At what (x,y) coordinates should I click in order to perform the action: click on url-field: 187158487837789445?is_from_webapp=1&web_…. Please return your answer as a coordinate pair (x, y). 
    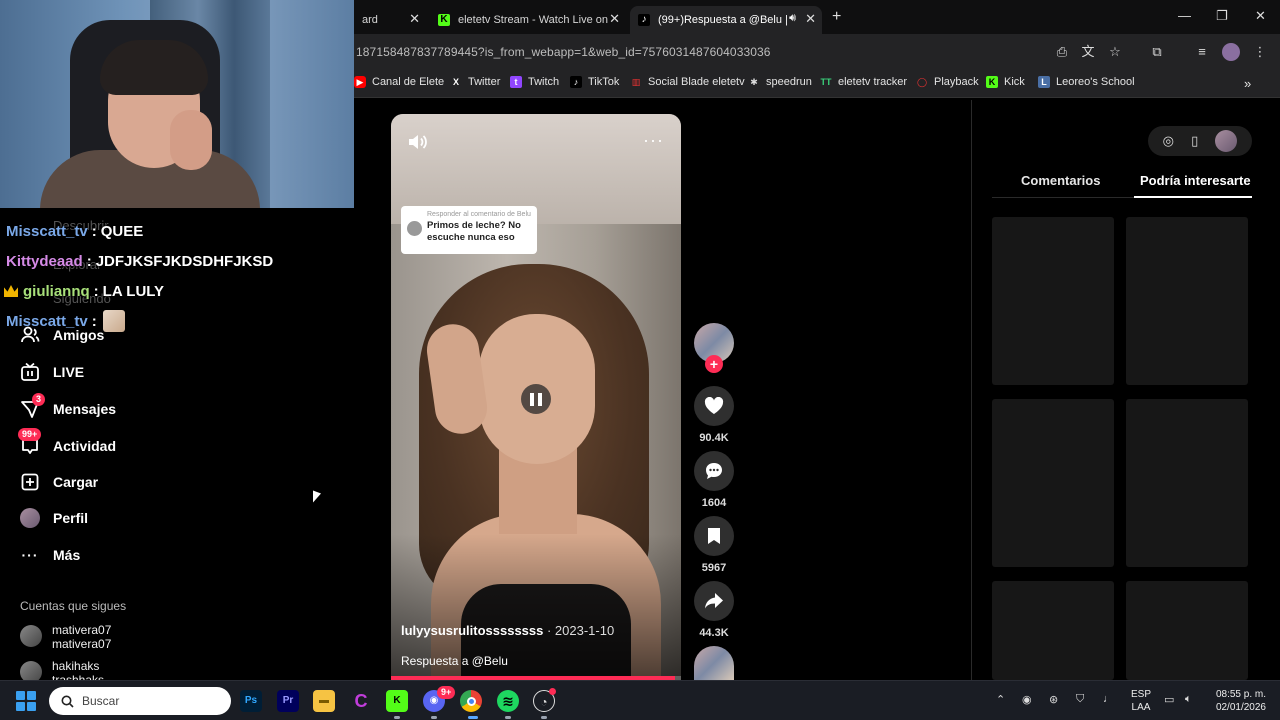
    Looking at the image, I should click on (563, 52).